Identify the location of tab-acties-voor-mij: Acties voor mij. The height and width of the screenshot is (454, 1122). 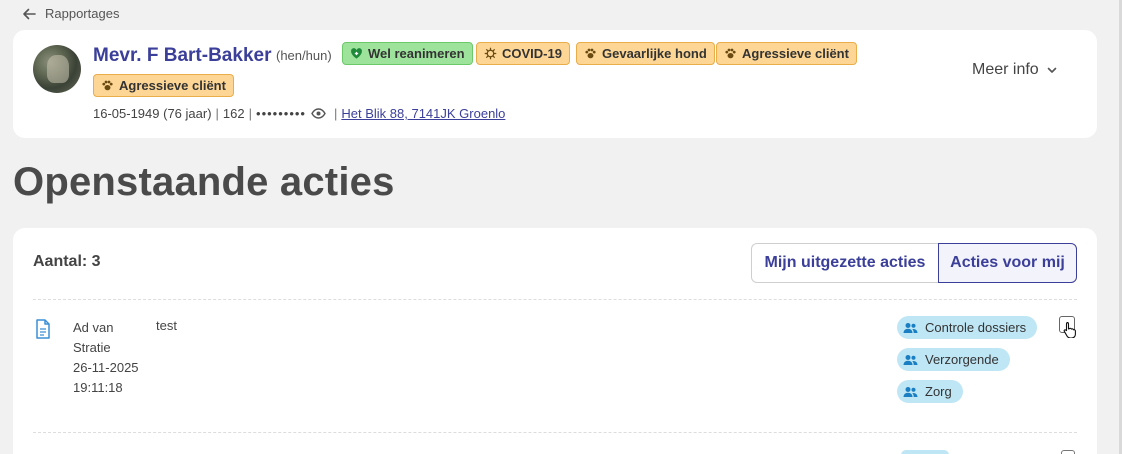
(1007, 263).